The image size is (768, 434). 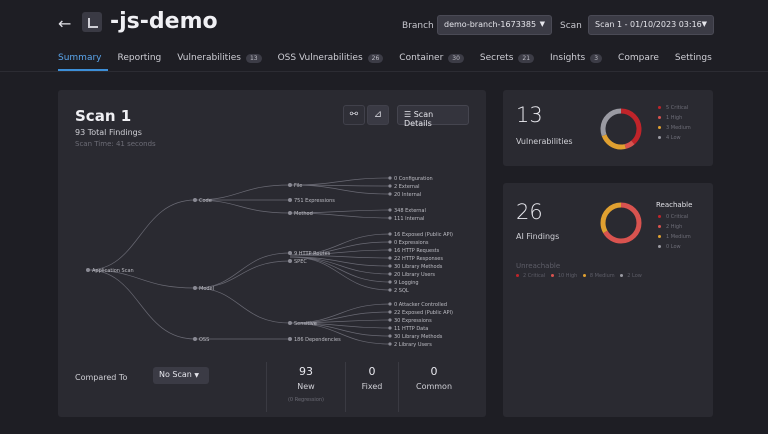 What do you see at coordinates (407, 187) in the screenshot?
I see `tree-leaf: 2 External` at bounding box center [407, 187].